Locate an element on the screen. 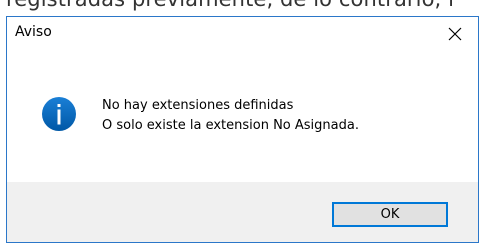  dialog-titlebar: Aviso is located at coordinates (242, 33).